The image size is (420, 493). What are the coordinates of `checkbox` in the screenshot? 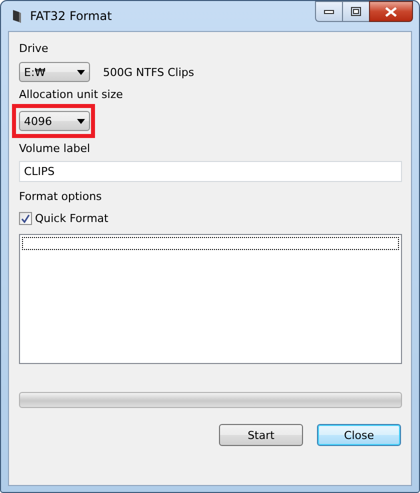 It's located at (25, 218).